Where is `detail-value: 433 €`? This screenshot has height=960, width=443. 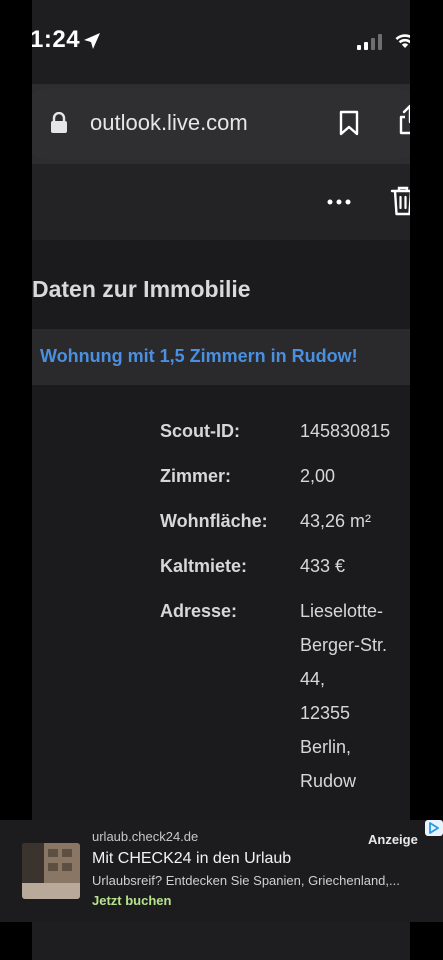 detail-value: 433 € is located at coordinates (323, 566).